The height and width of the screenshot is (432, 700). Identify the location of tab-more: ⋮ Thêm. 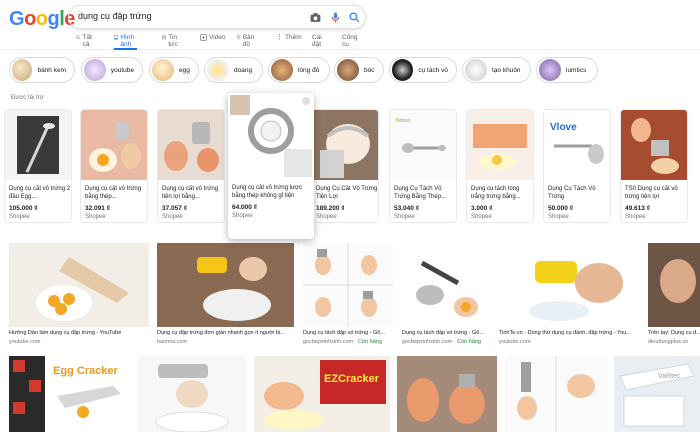
(289, 40).